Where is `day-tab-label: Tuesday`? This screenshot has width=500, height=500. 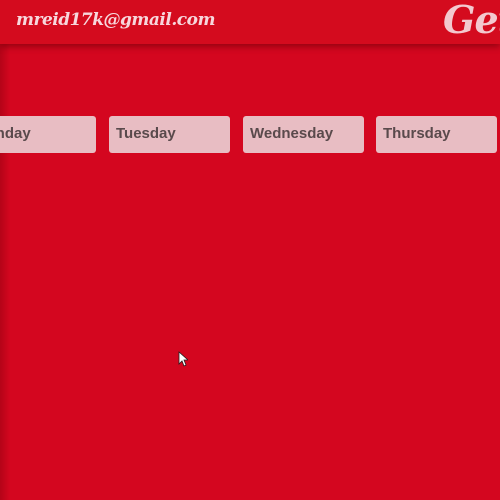
day-tab-label: Tuesday is located at coordinates (146, 133).